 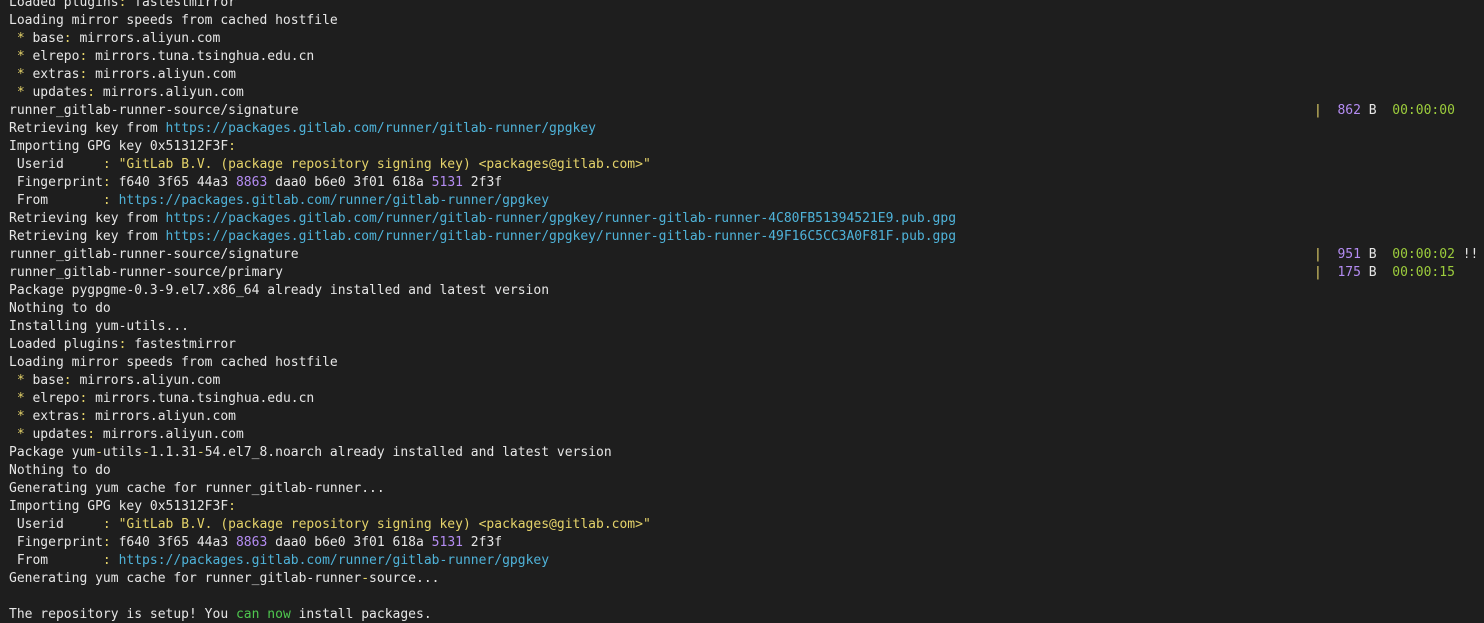 I want to click on terminal-line: * elrepo: mirrors.tuna.tsinghua.edu.cn, so click(x=746, y=57).